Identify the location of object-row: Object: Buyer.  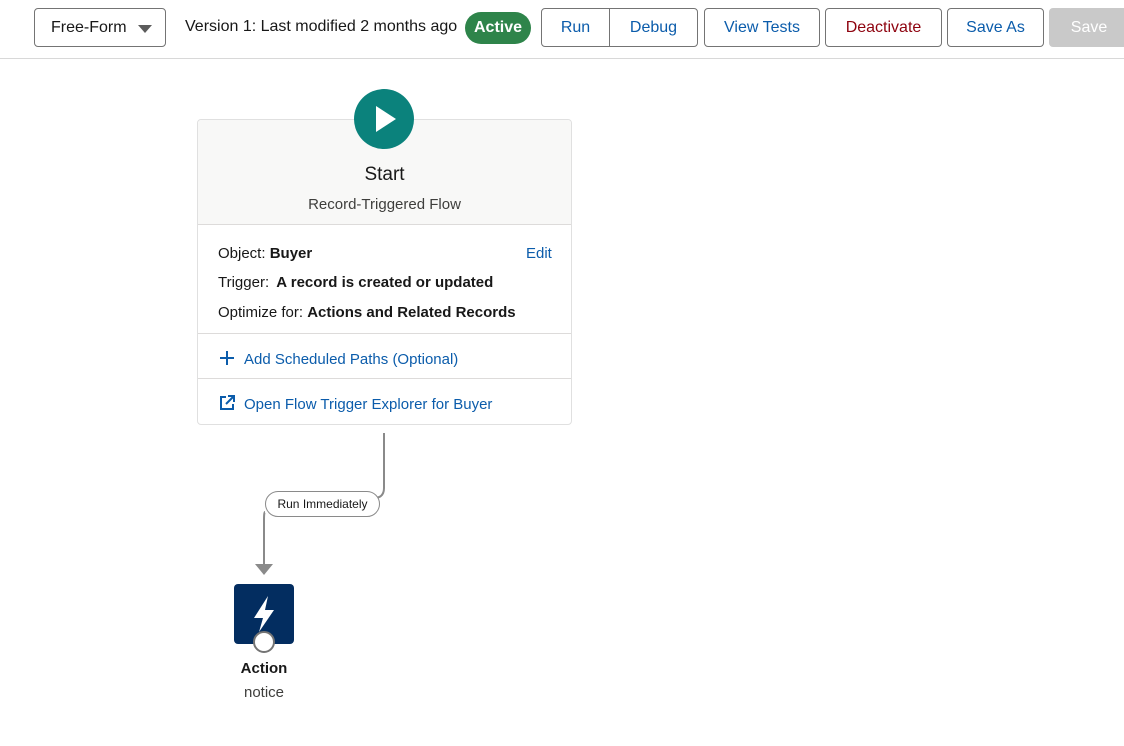
(265, 253).